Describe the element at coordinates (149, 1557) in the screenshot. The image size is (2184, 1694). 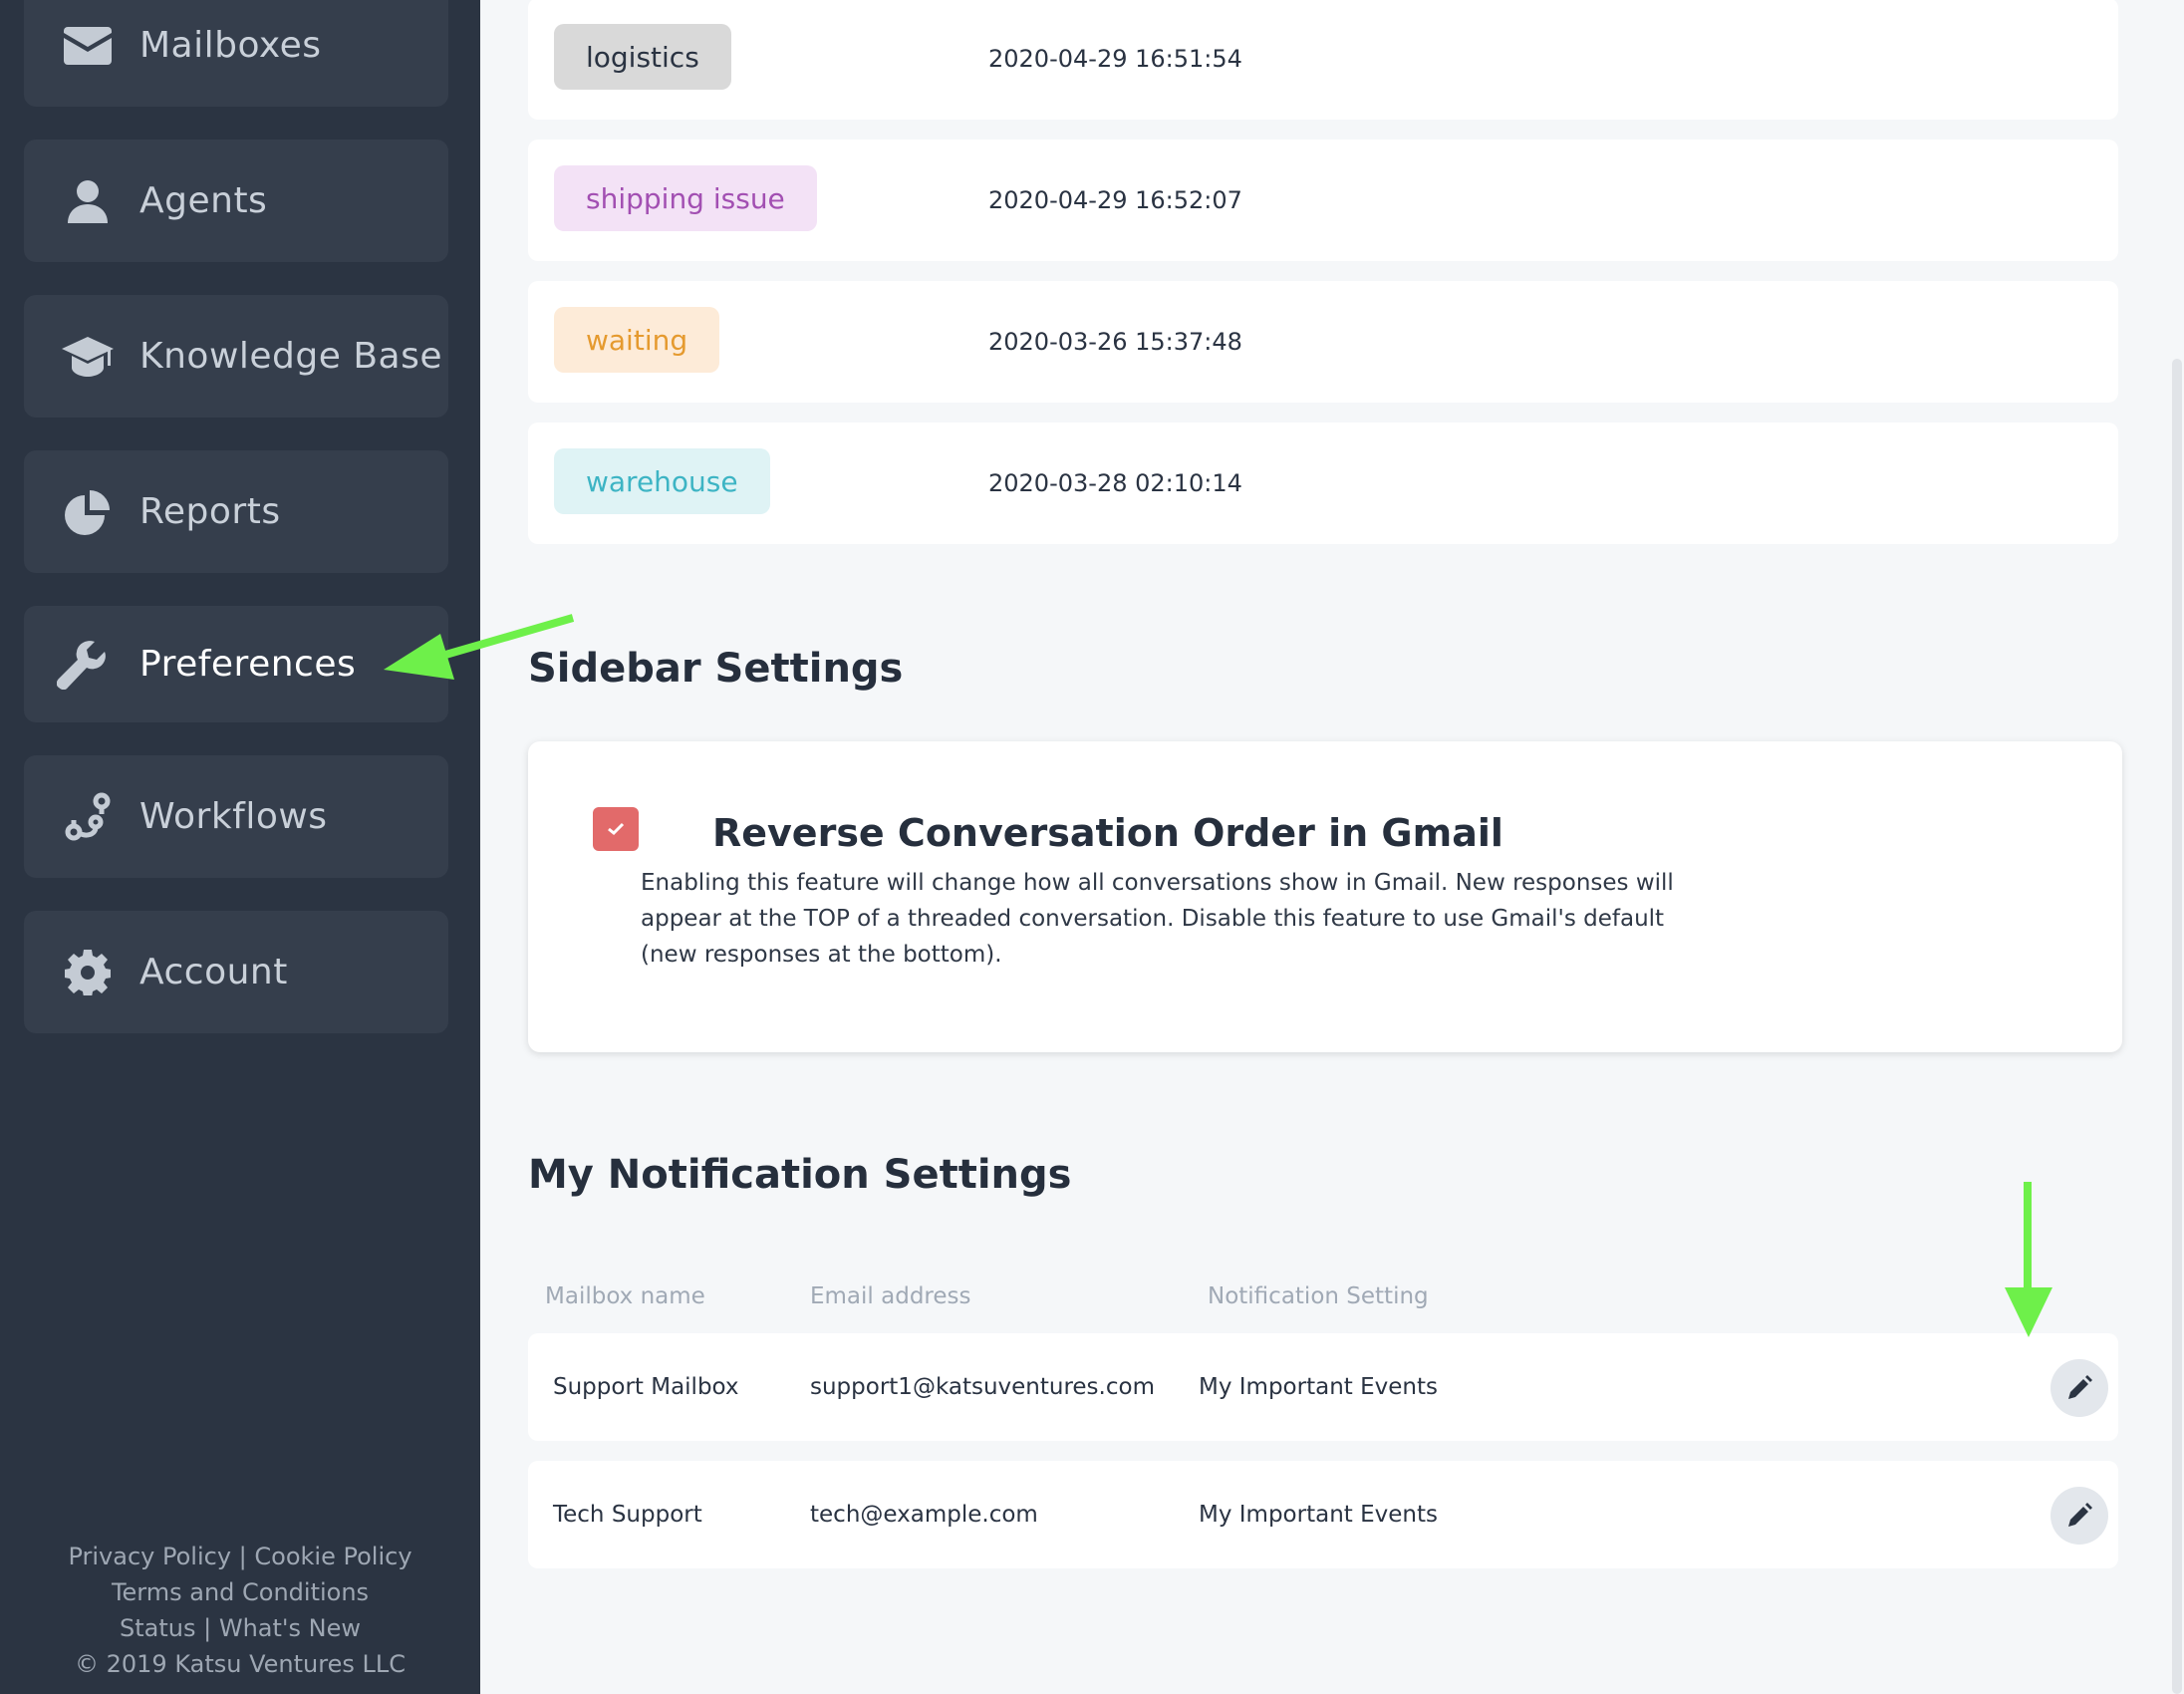
I see `privacy-policy-link: Privacy Policy` at that location.